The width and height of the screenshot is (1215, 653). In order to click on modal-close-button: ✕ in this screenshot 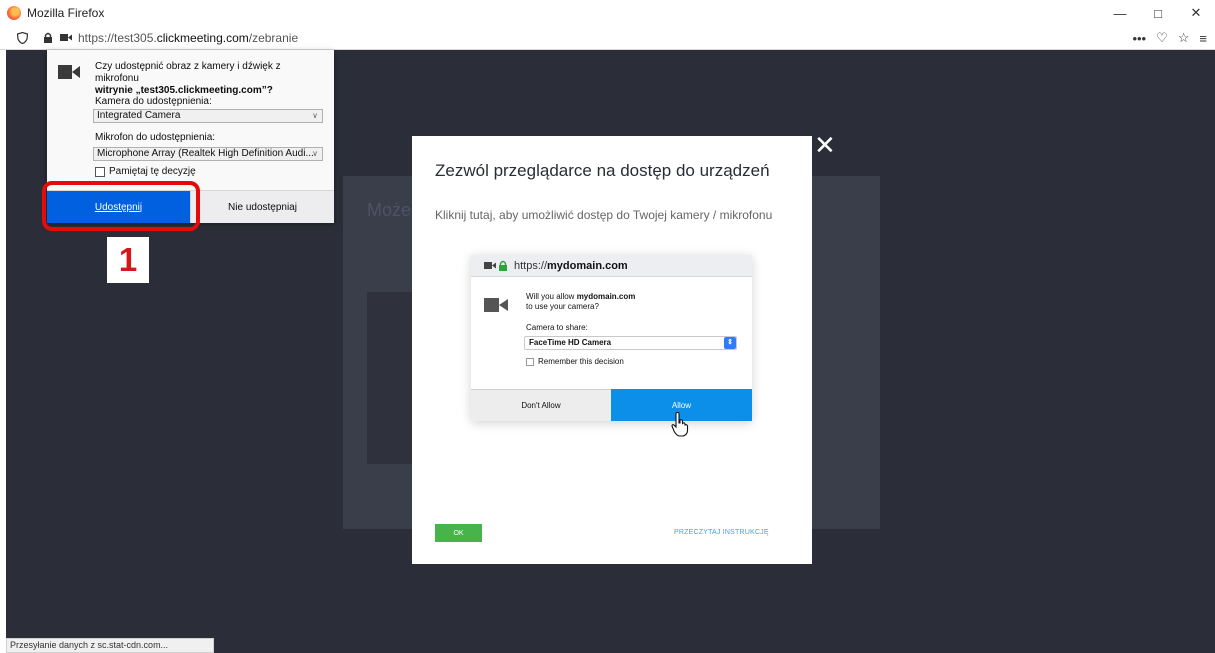, I will do `click(825, 145)`.